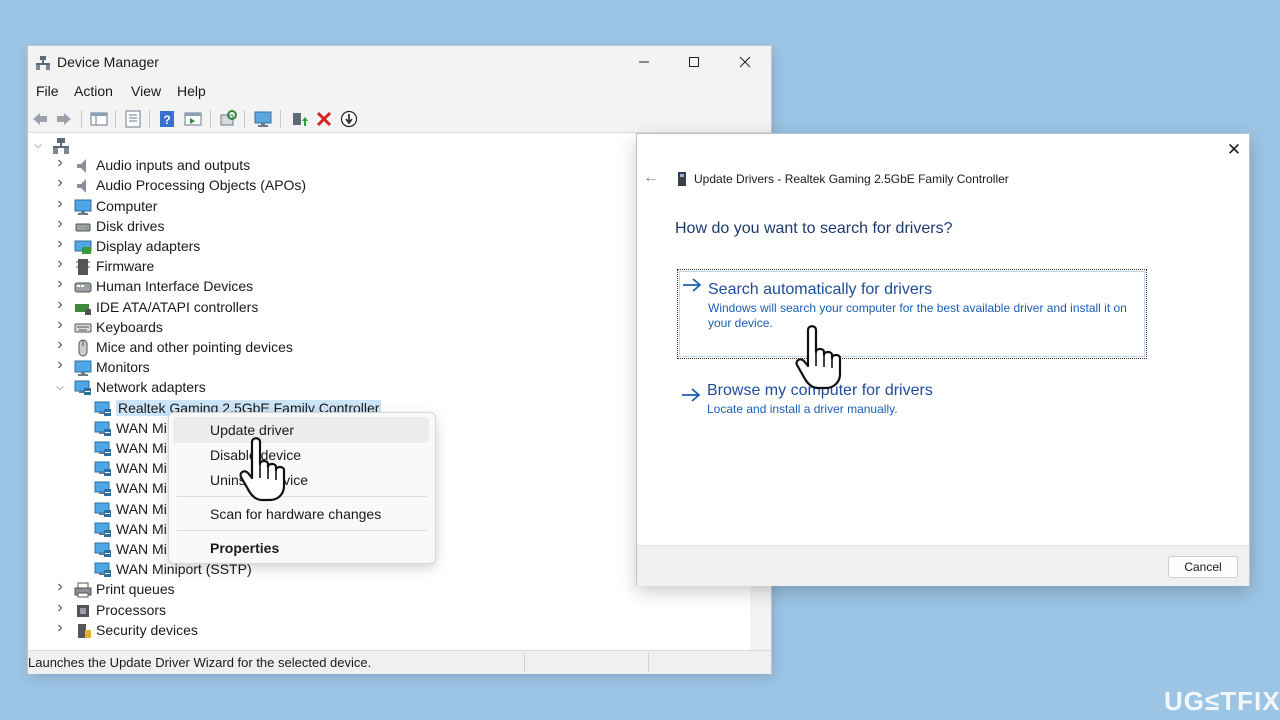  I want to click on dialog-close-button: ✕, so click(1234, 150).